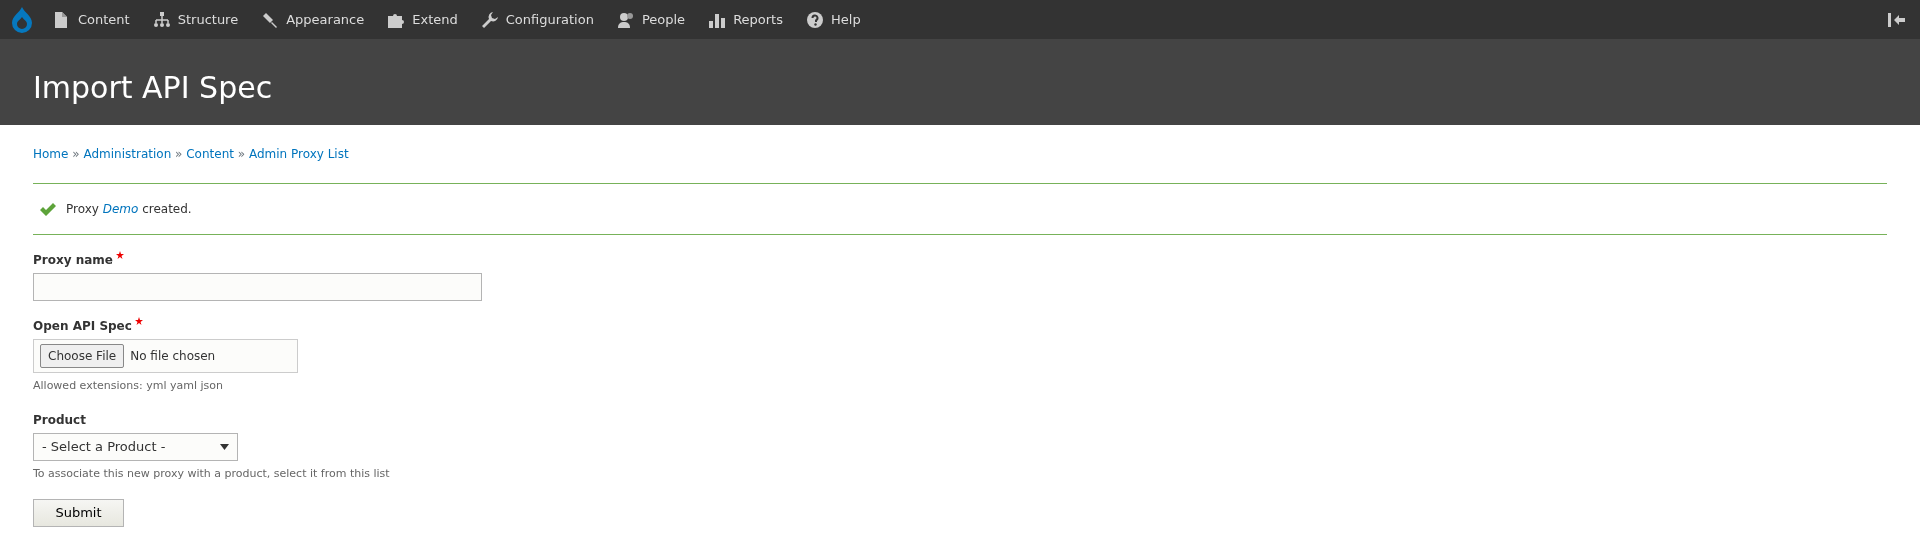  I want to click on field-label: Proxy name, so click(73, 260).